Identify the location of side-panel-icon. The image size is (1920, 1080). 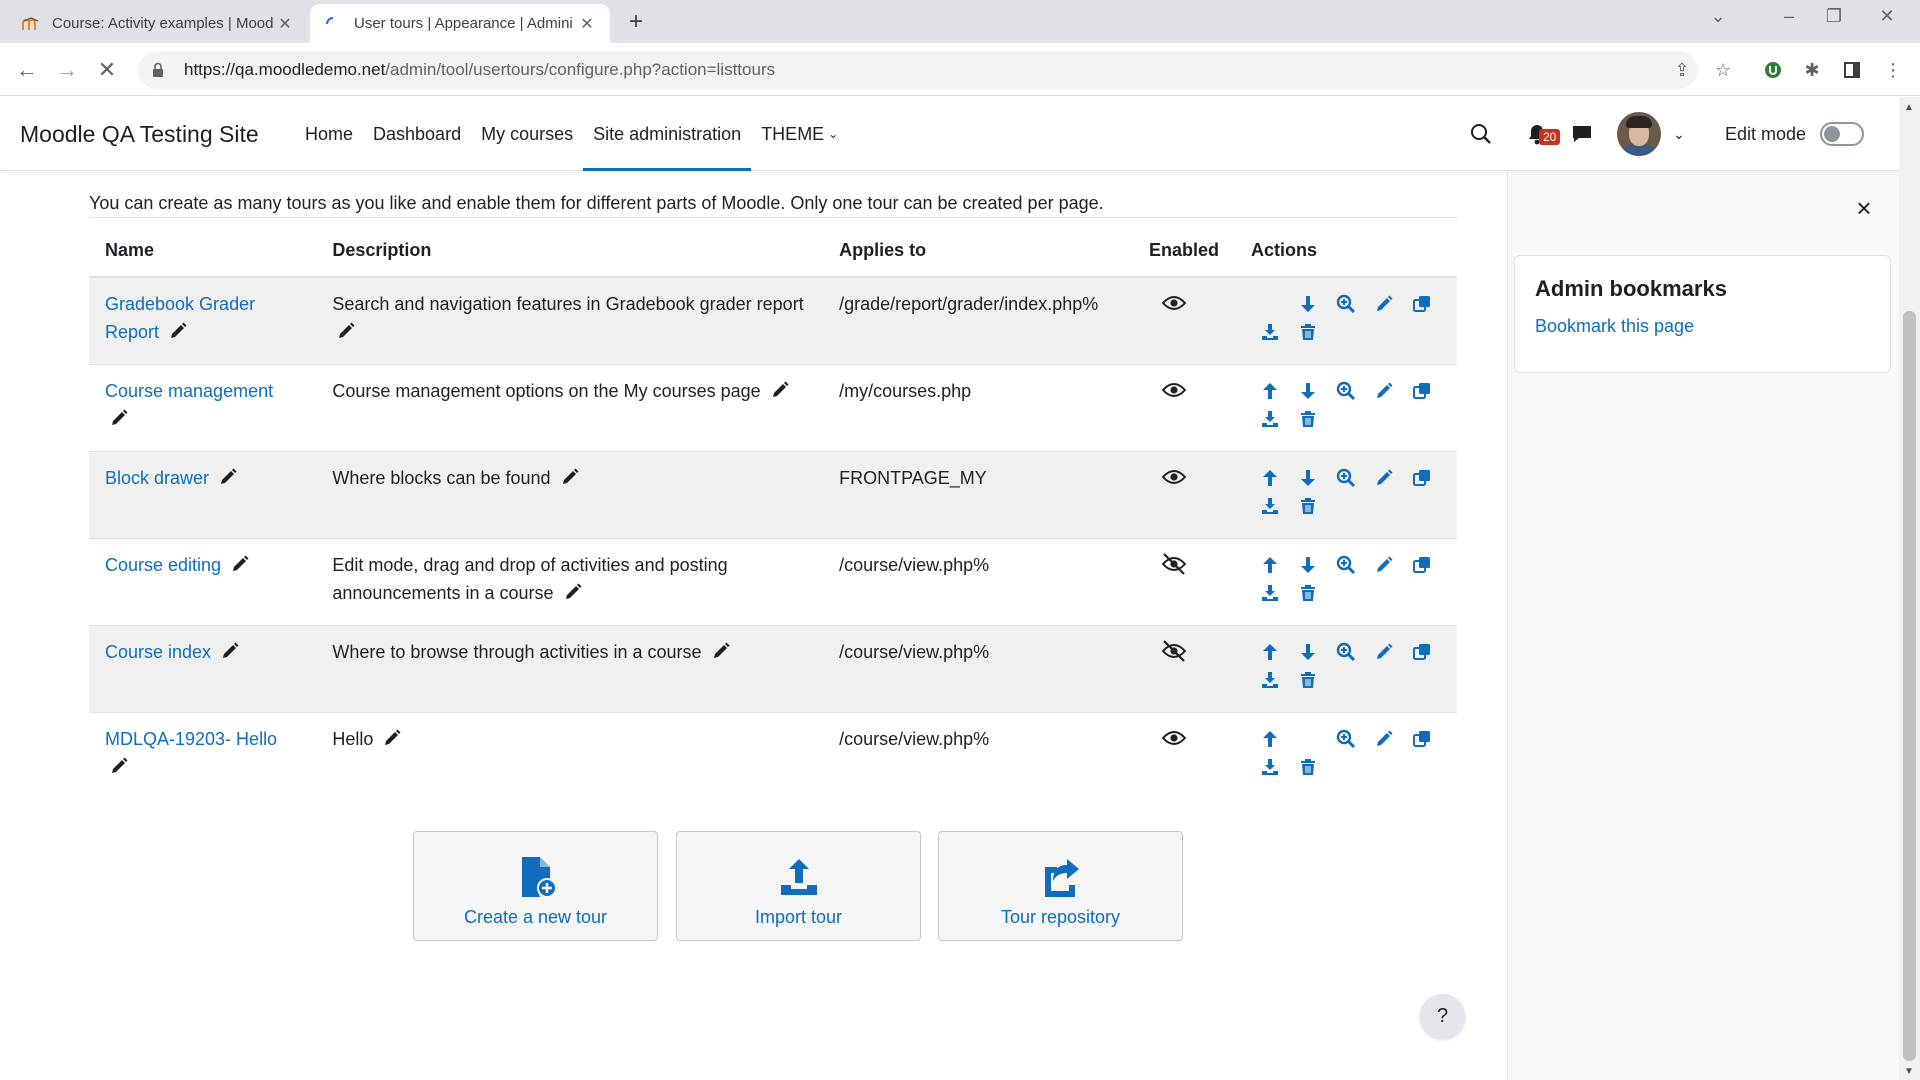
(1852, 70).